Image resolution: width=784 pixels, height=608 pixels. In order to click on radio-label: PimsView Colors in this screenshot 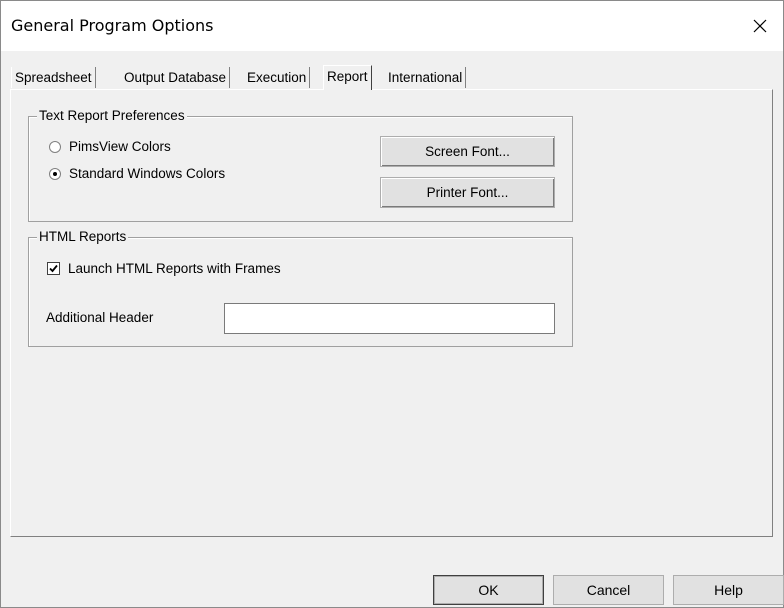, I will do `click(120, 146)`.